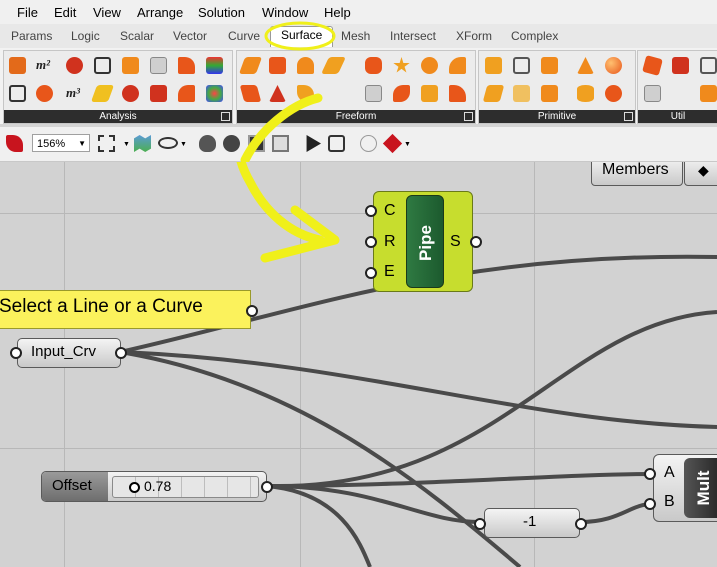  I want to click on mult-component: A B Mult, so click(685, 488).